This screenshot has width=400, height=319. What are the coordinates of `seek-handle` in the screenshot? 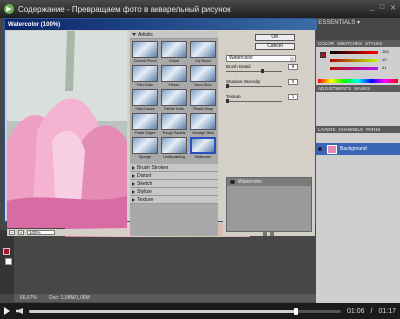 It's located at (296, 311).